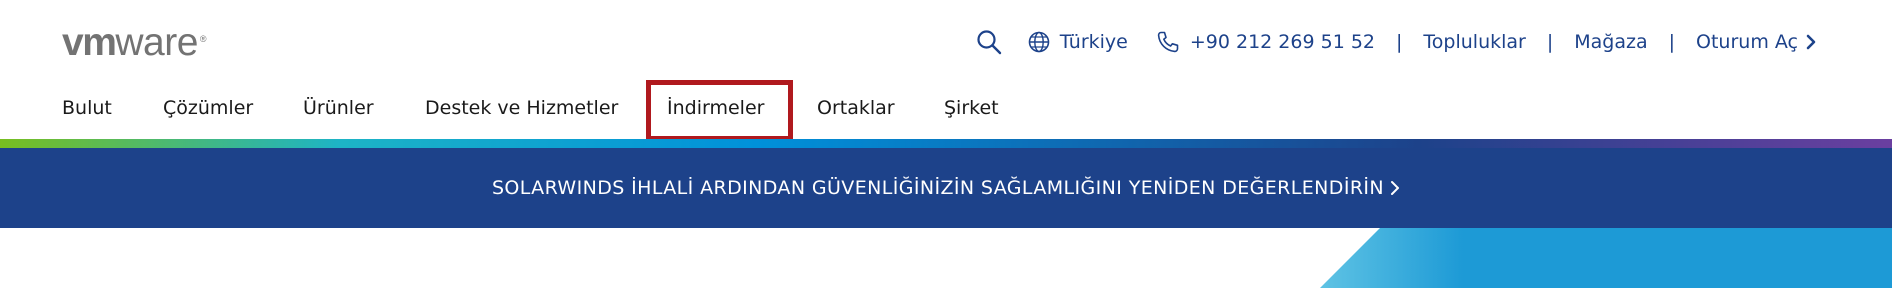  I want to click on globe-icon, so click(1039, 42).